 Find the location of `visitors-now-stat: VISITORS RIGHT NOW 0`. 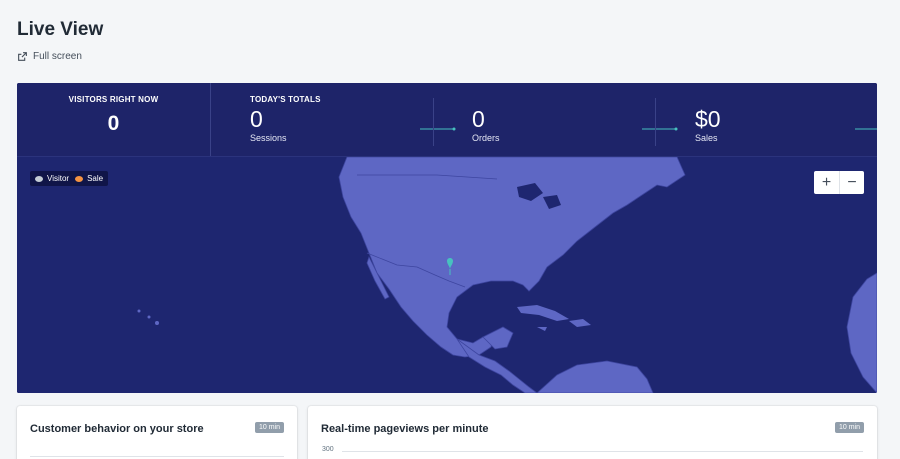

visitors-now-stat: VISITORS RIGHT NOW 0 is located at coordinates (114, 119).